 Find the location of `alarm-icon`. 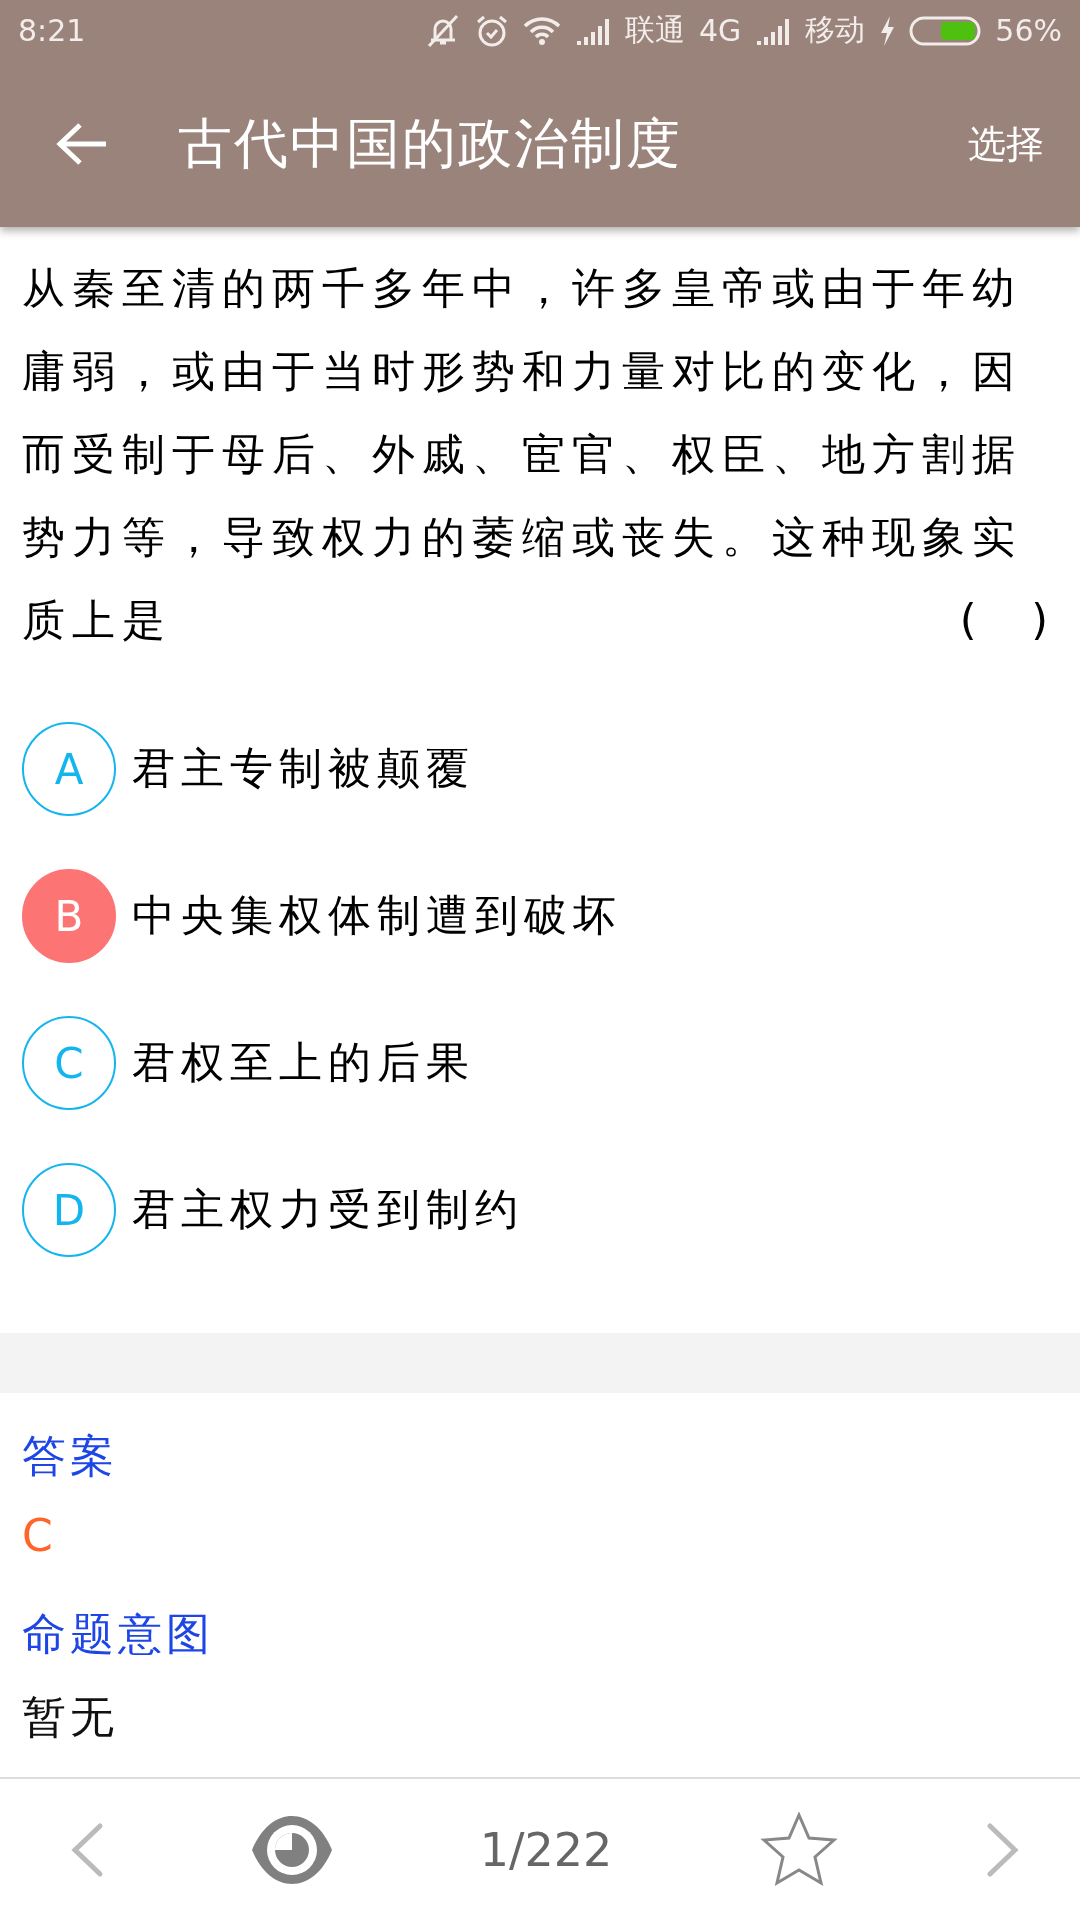

alarm-icon is located at coordinates (491, 30).